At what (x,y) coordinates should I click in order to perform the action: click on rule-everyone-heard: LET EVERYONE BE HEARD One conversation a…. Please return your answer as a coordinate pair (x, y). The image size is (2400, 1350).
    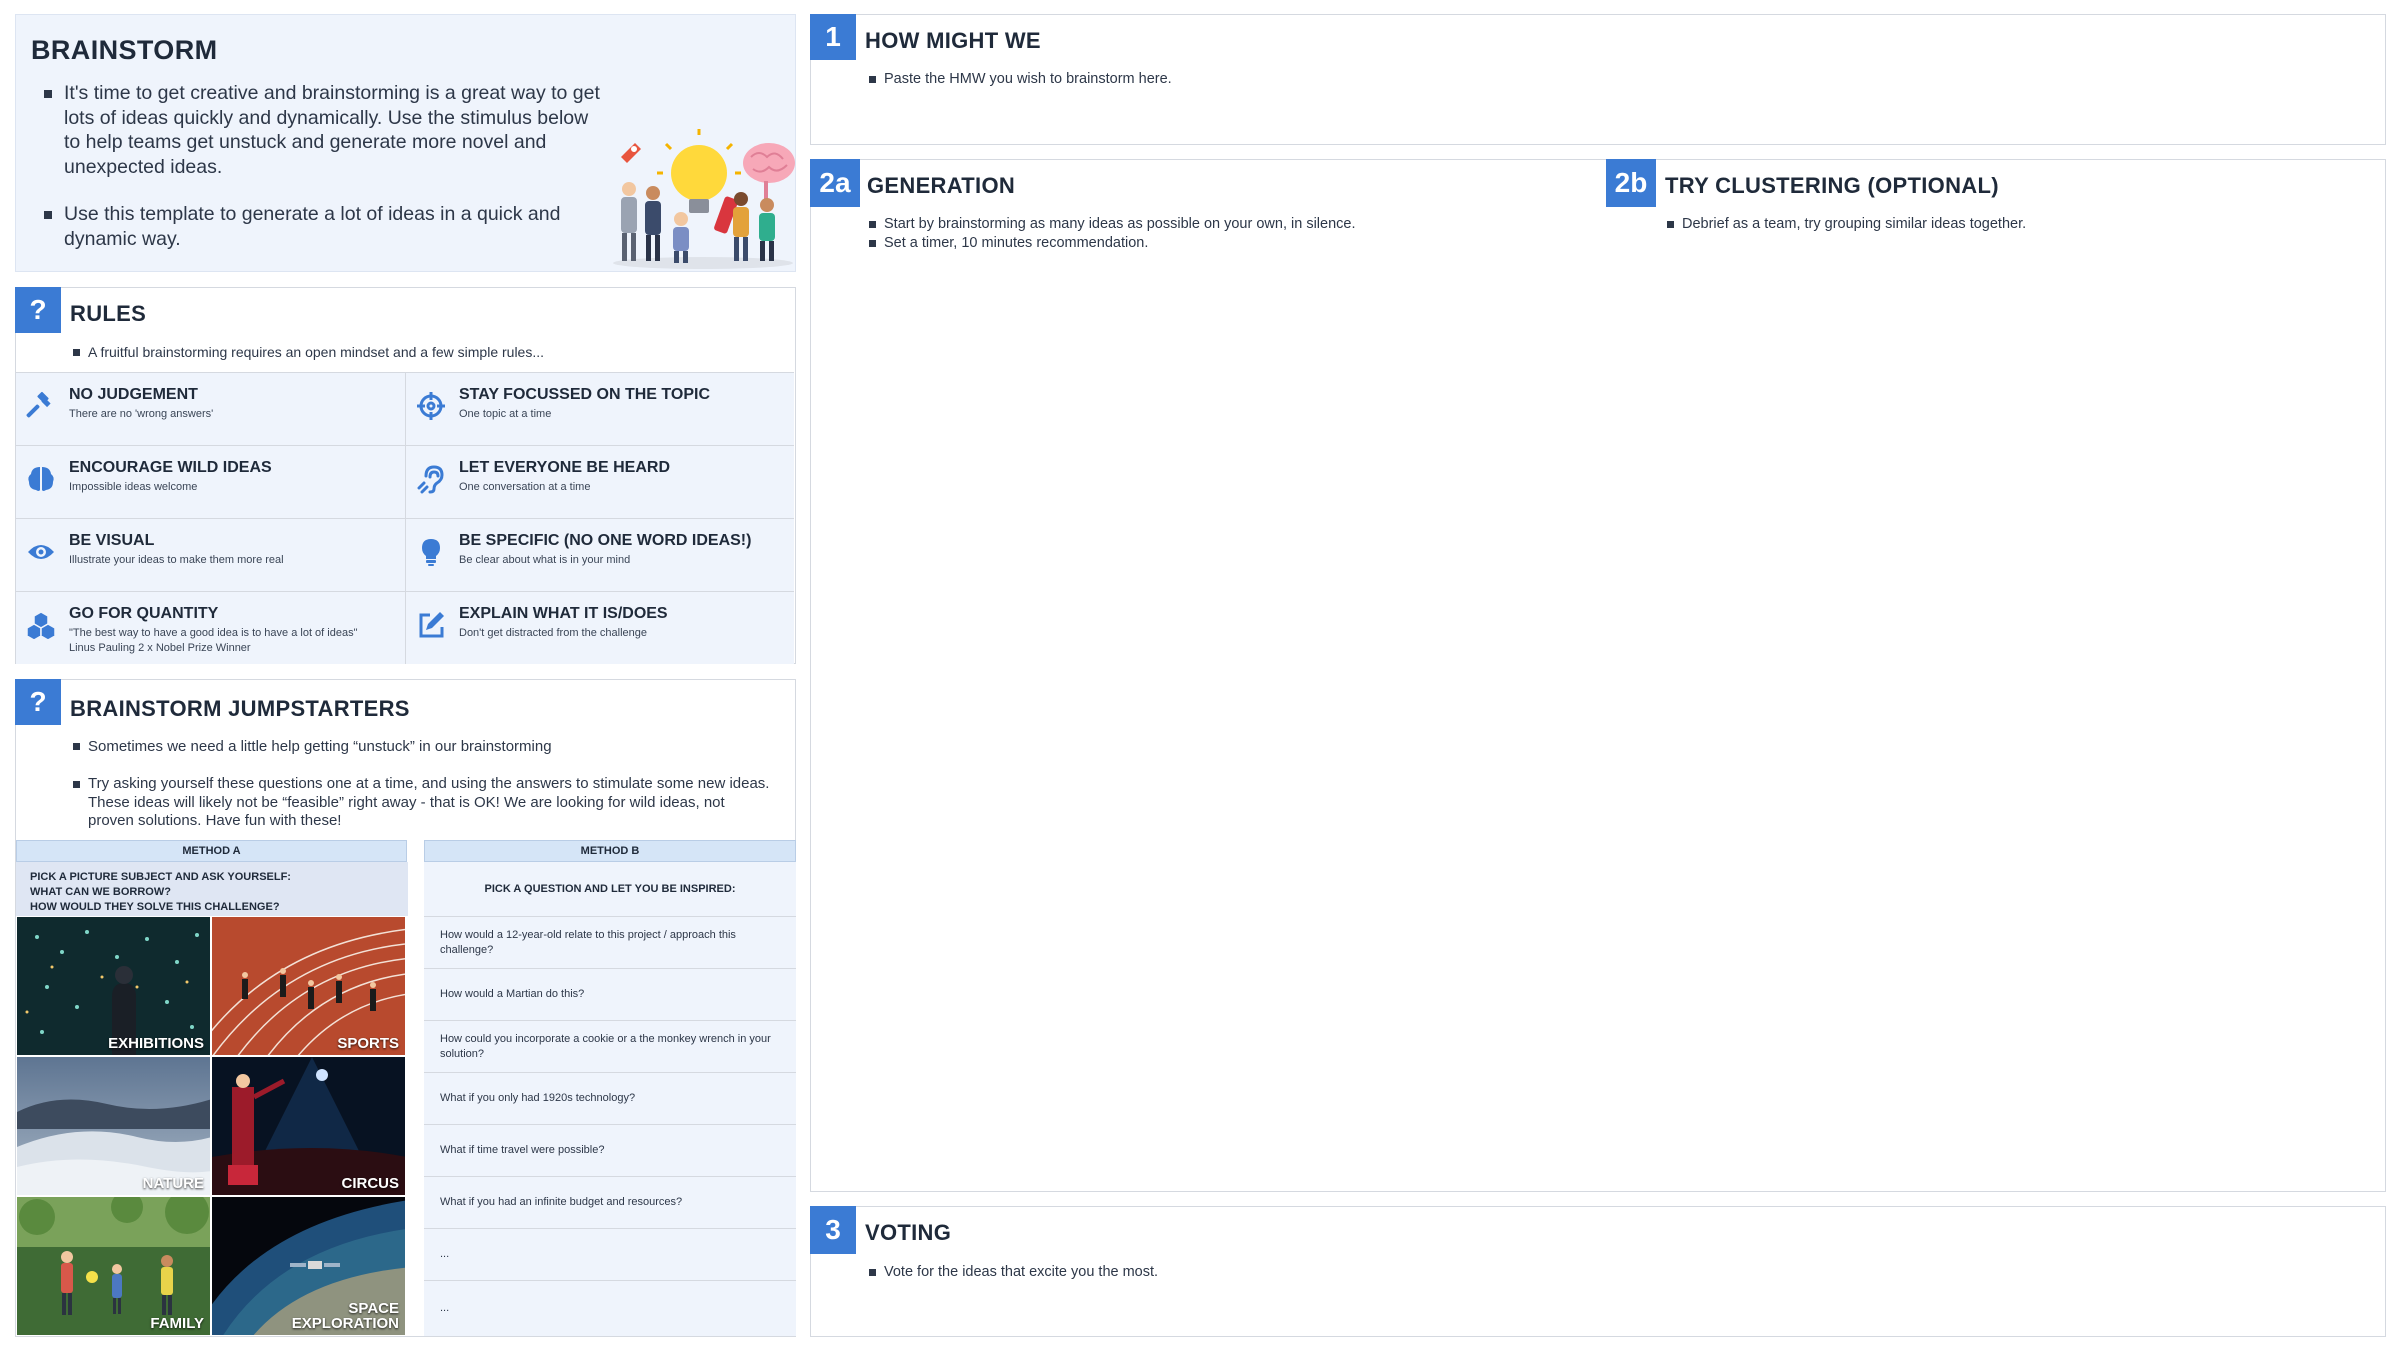
    Looking at the image, I should click on (600, 481).